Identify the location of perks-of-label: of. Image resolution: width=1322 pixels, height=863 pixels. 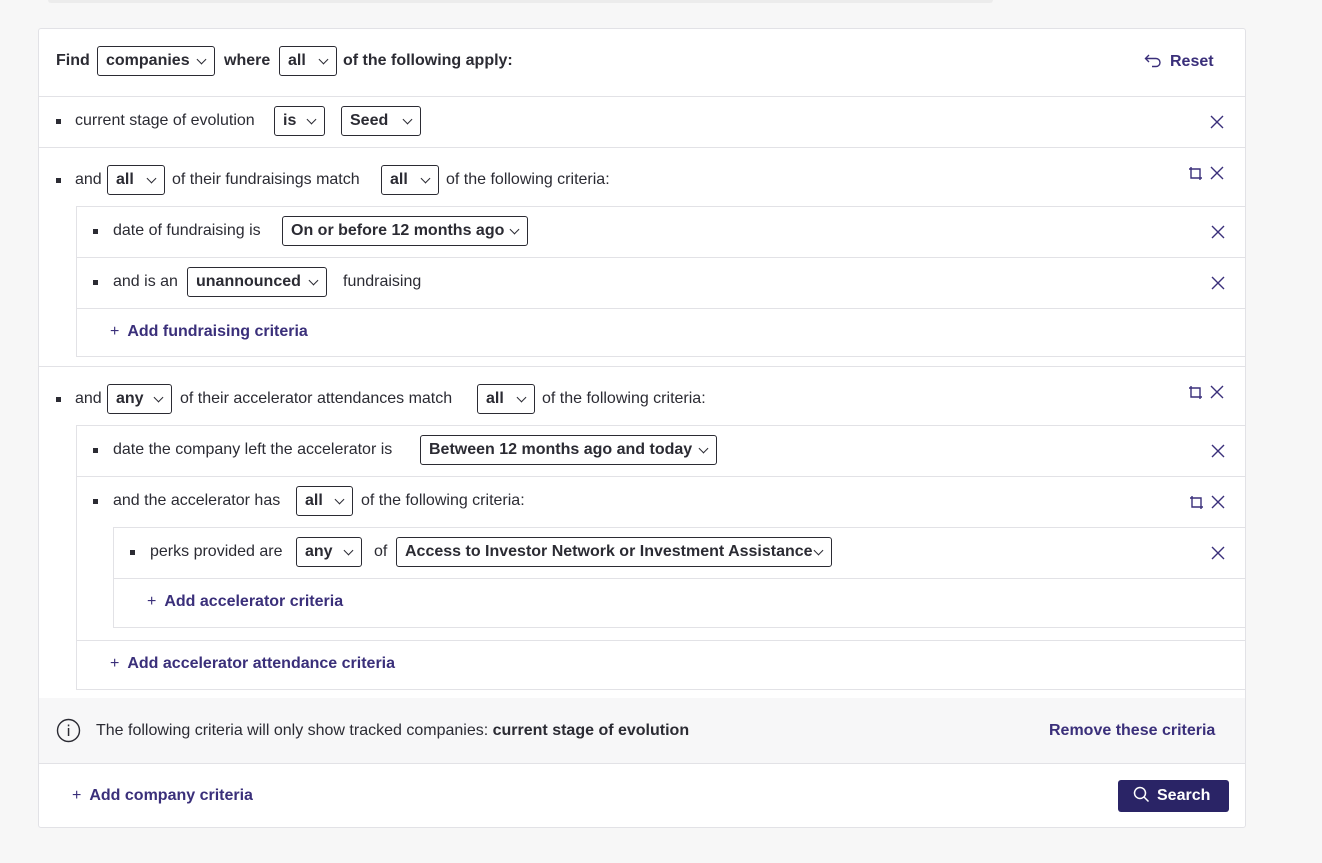
(381, 551).